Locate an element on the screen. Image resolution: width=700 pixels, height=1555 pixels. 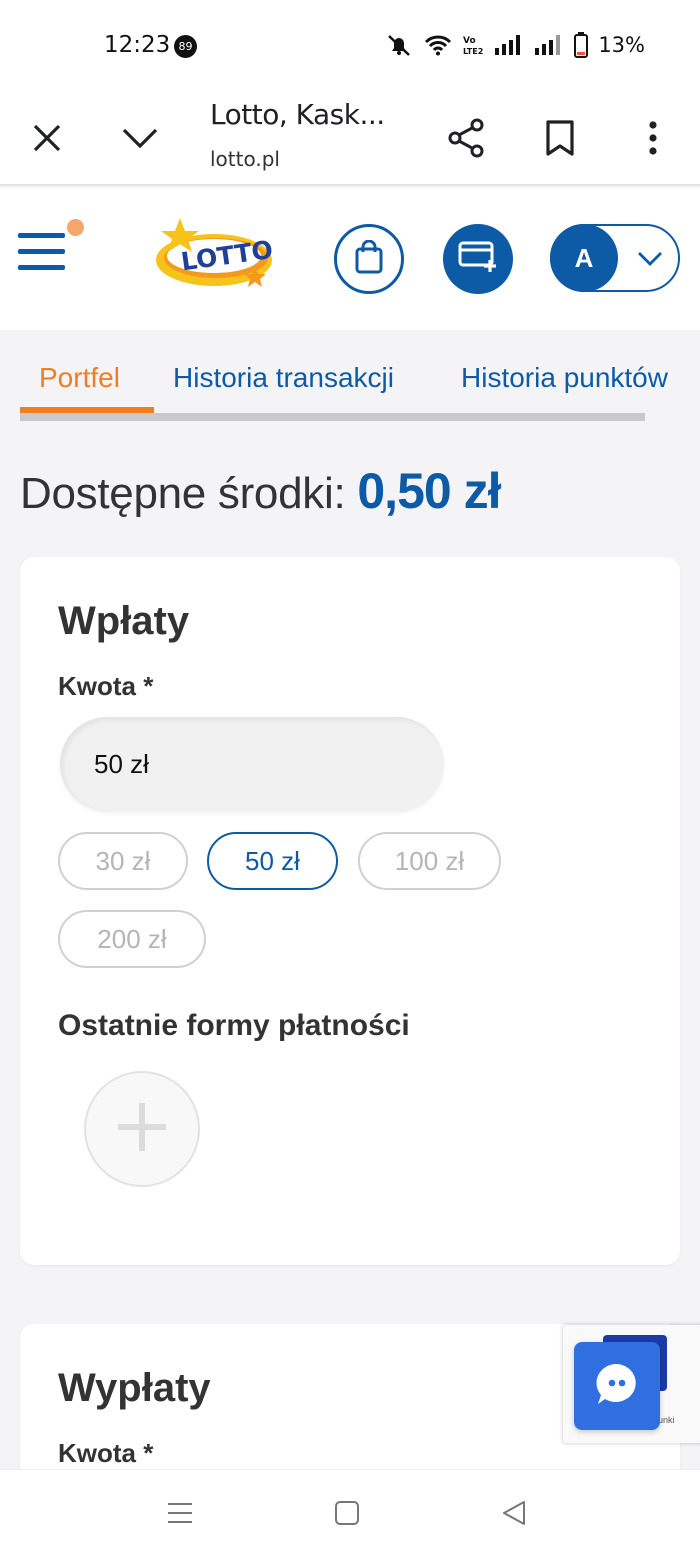
site-header: LOTTO A is located at coordinates (350, 259).